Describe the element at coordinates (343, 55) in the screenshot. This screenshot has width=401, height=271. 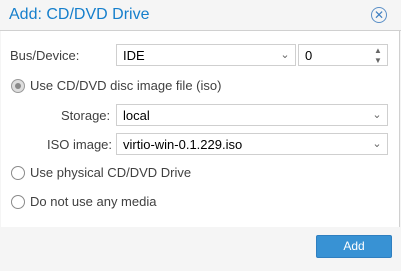
I see `device-number-spinner: 0 ▲ ▼` at that location.